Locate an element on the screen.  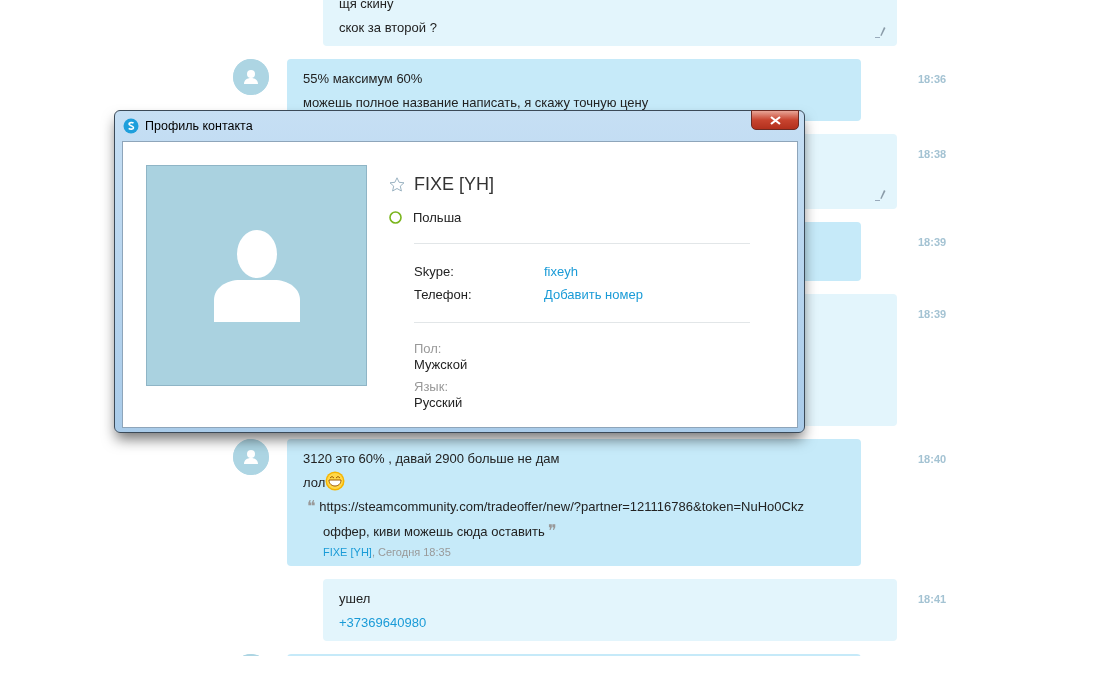
quote-mark: ❞ is located at coordinates (553, 530).